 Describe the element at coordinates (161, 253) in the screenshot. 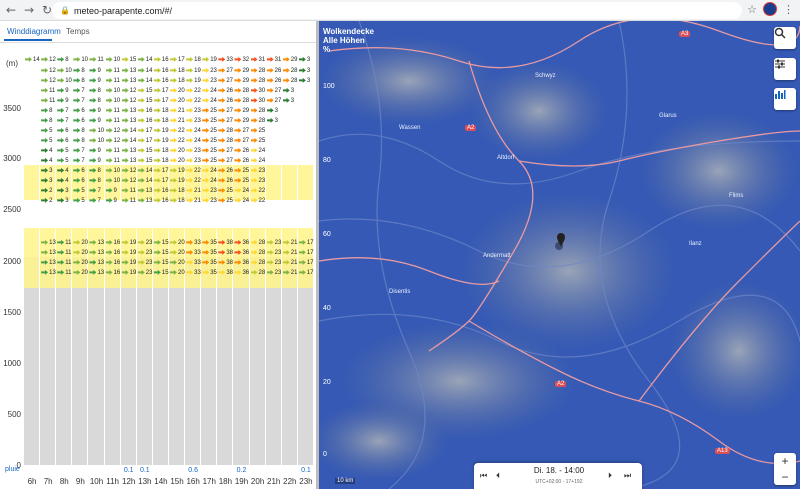

I see `wind-cell: 15` at that location.